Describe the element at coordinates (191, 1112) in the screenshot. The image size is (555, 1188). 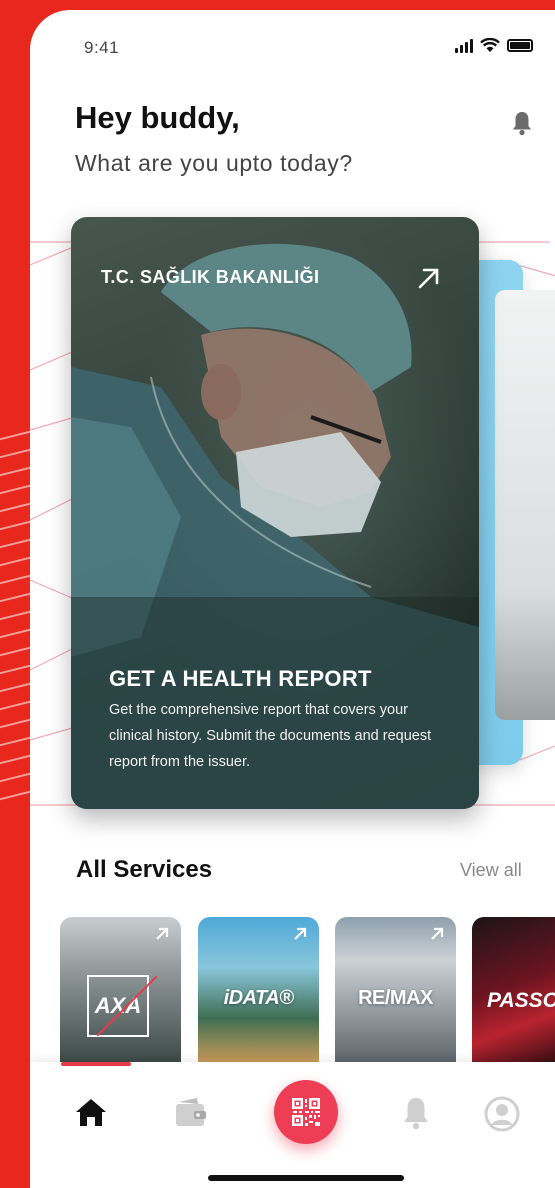
I see `wallet-icon` at that location.